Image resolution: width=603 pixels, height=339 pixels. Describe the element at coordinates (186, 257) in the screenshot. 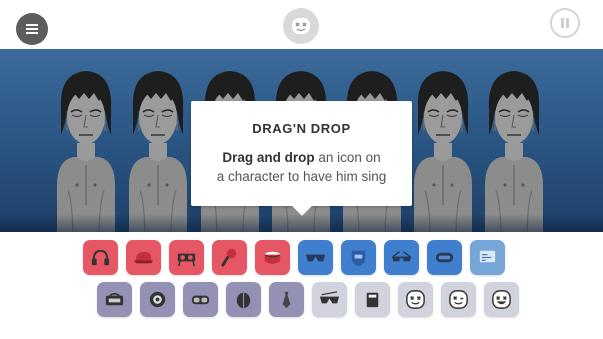

I see `dj-decks-icon` at that location.